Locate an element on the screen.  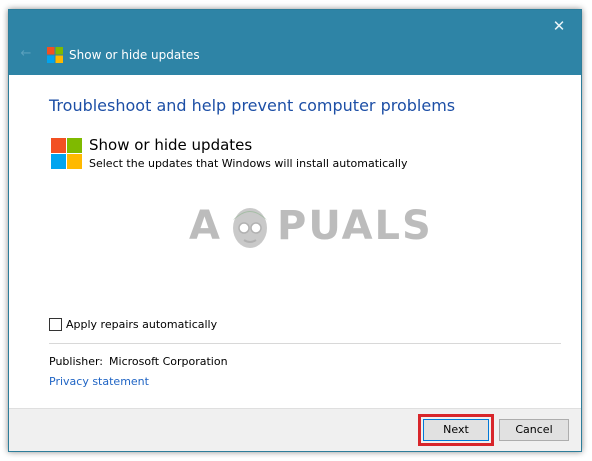
window-title: Show or hide updates is located at coordinates (134, 55).